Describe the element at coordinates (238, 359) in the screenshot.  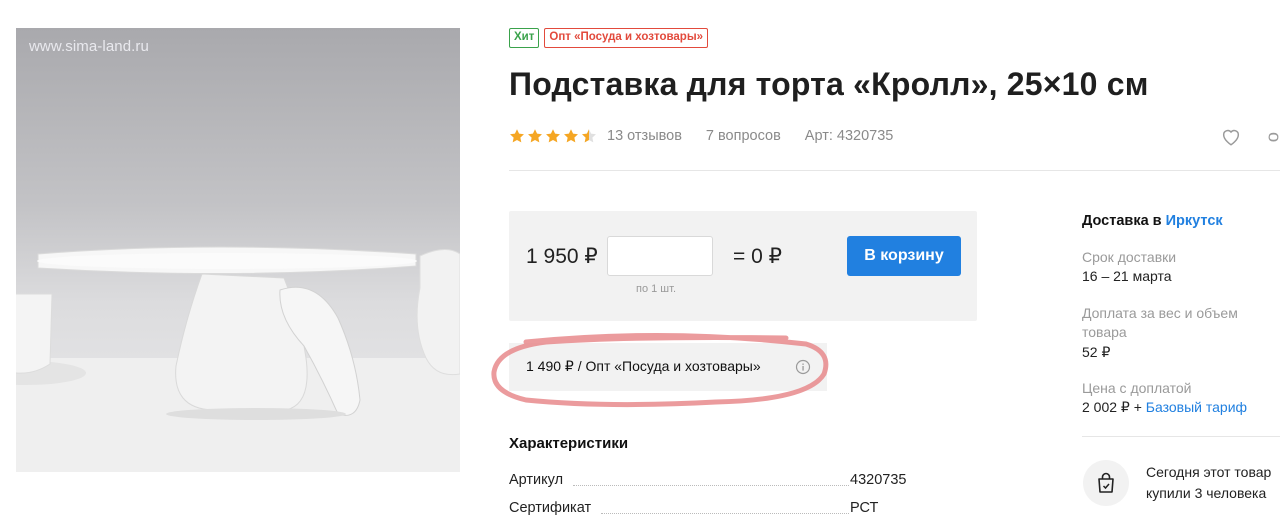
I see `product-photo-illustration` at that location.